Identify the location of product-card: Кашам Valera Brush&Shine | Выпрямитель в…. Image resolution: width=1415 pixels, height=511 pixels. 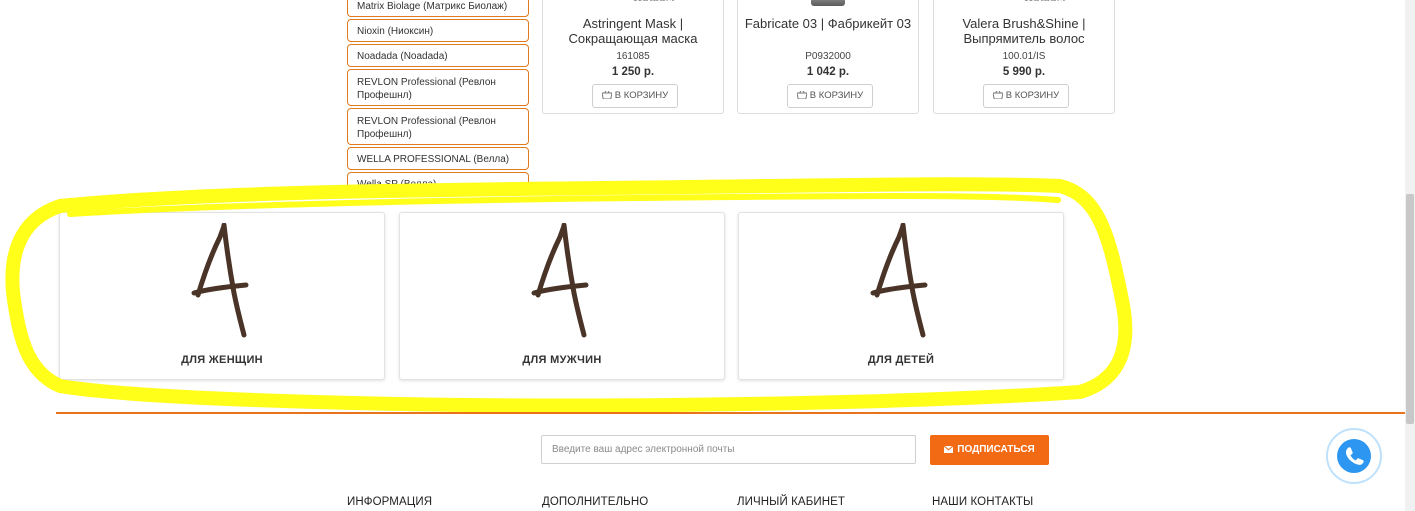
(1024, 57).